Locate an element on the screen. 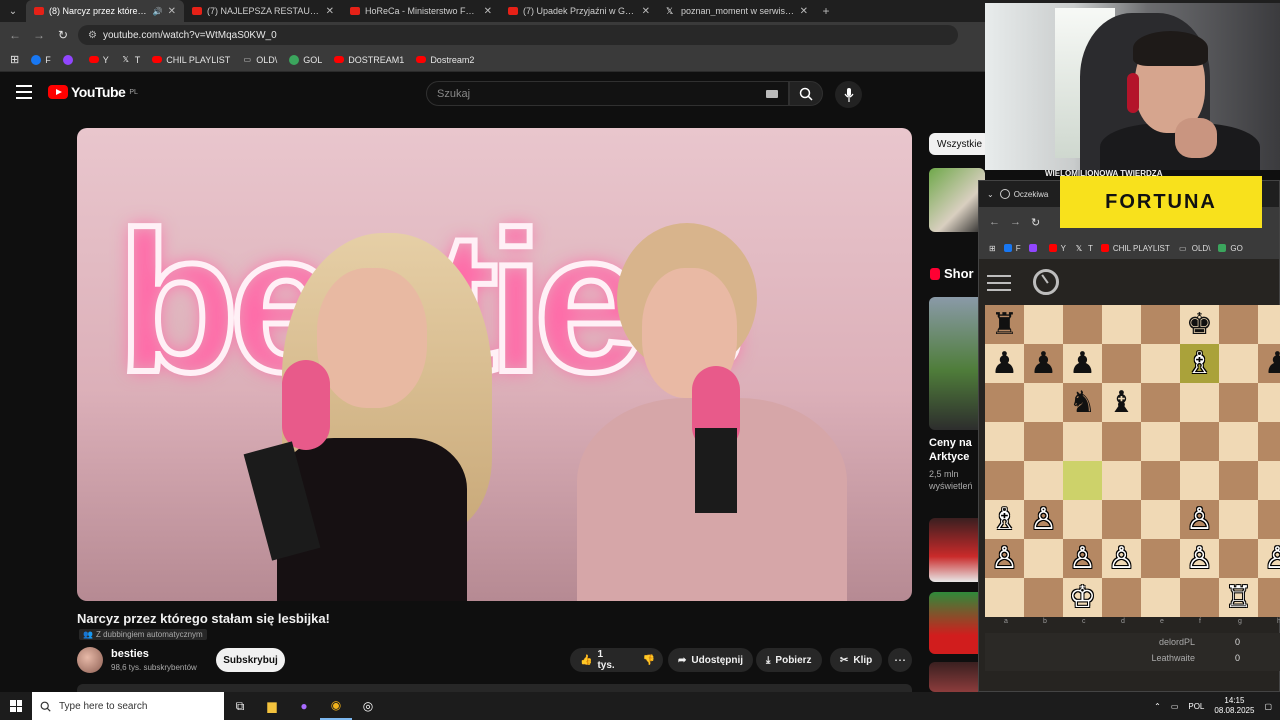 Image resolution: width=1280 pixels, height=720 pixels. arrow-left-icon: ← is located at coordinates (994, 222).